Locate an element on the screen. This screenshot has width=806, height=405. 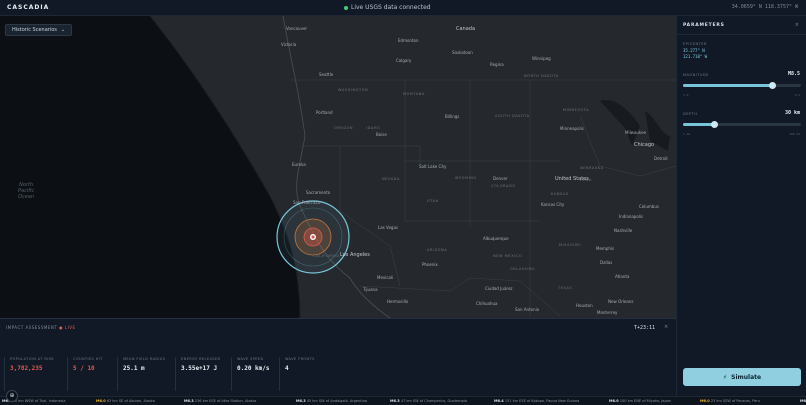
impact-title-text: IMPACT ASSESSMENT is located at coordinates (32, 327).